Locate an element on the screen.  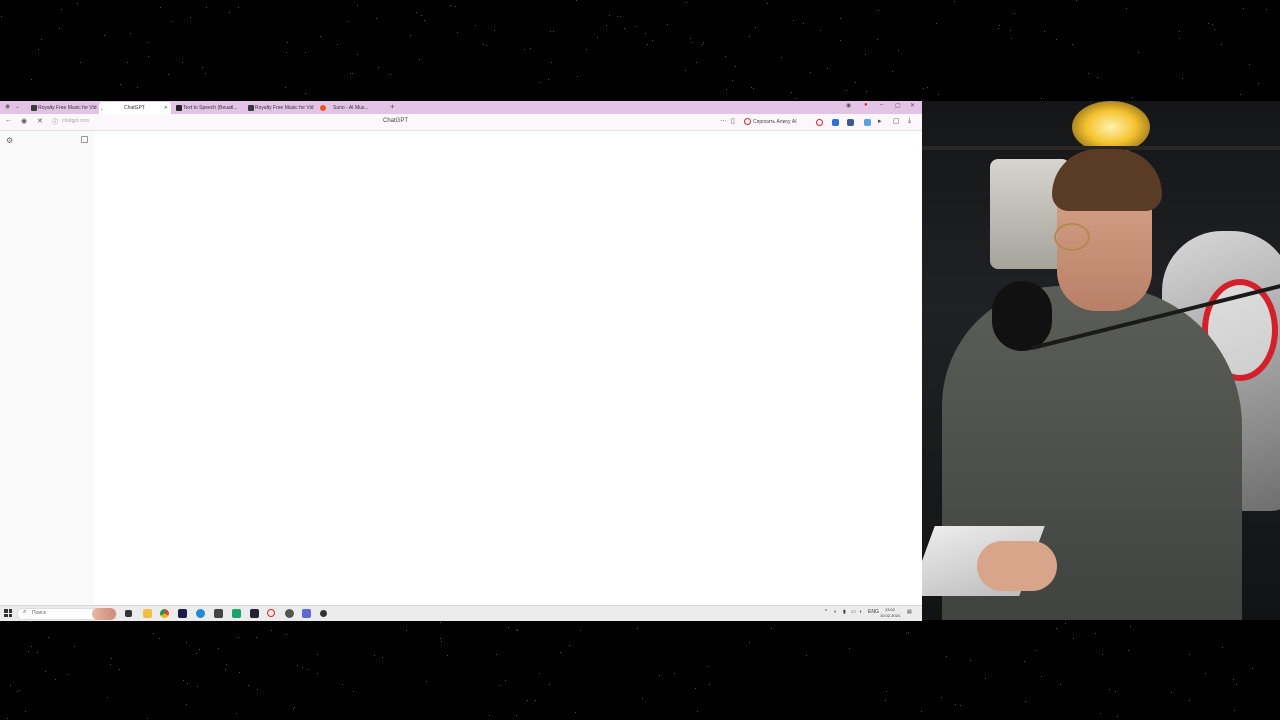
more-icon: ⋯ is located at coordinates (723, 121).